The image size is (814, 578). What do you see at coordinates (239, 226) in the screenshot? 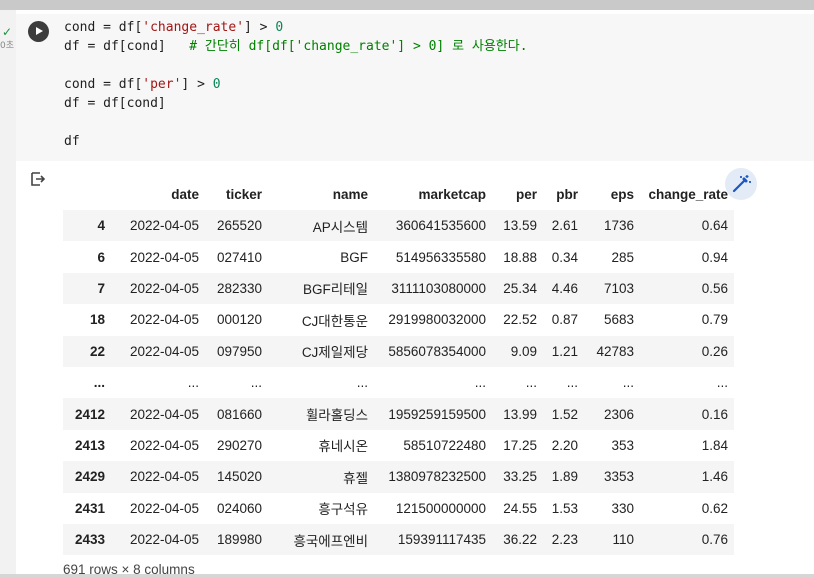
I see `table-cell: 265520` at bounding box center [239, 226].